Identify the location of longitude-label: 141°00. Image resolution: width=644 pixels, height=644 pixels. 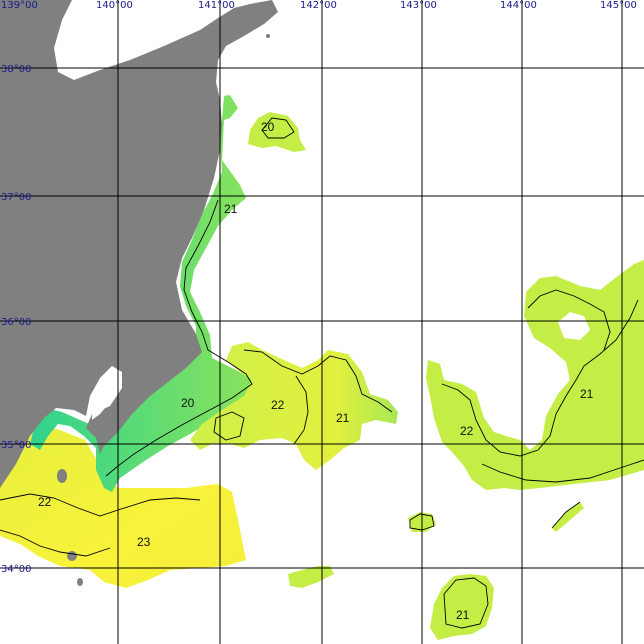
(216, 5).